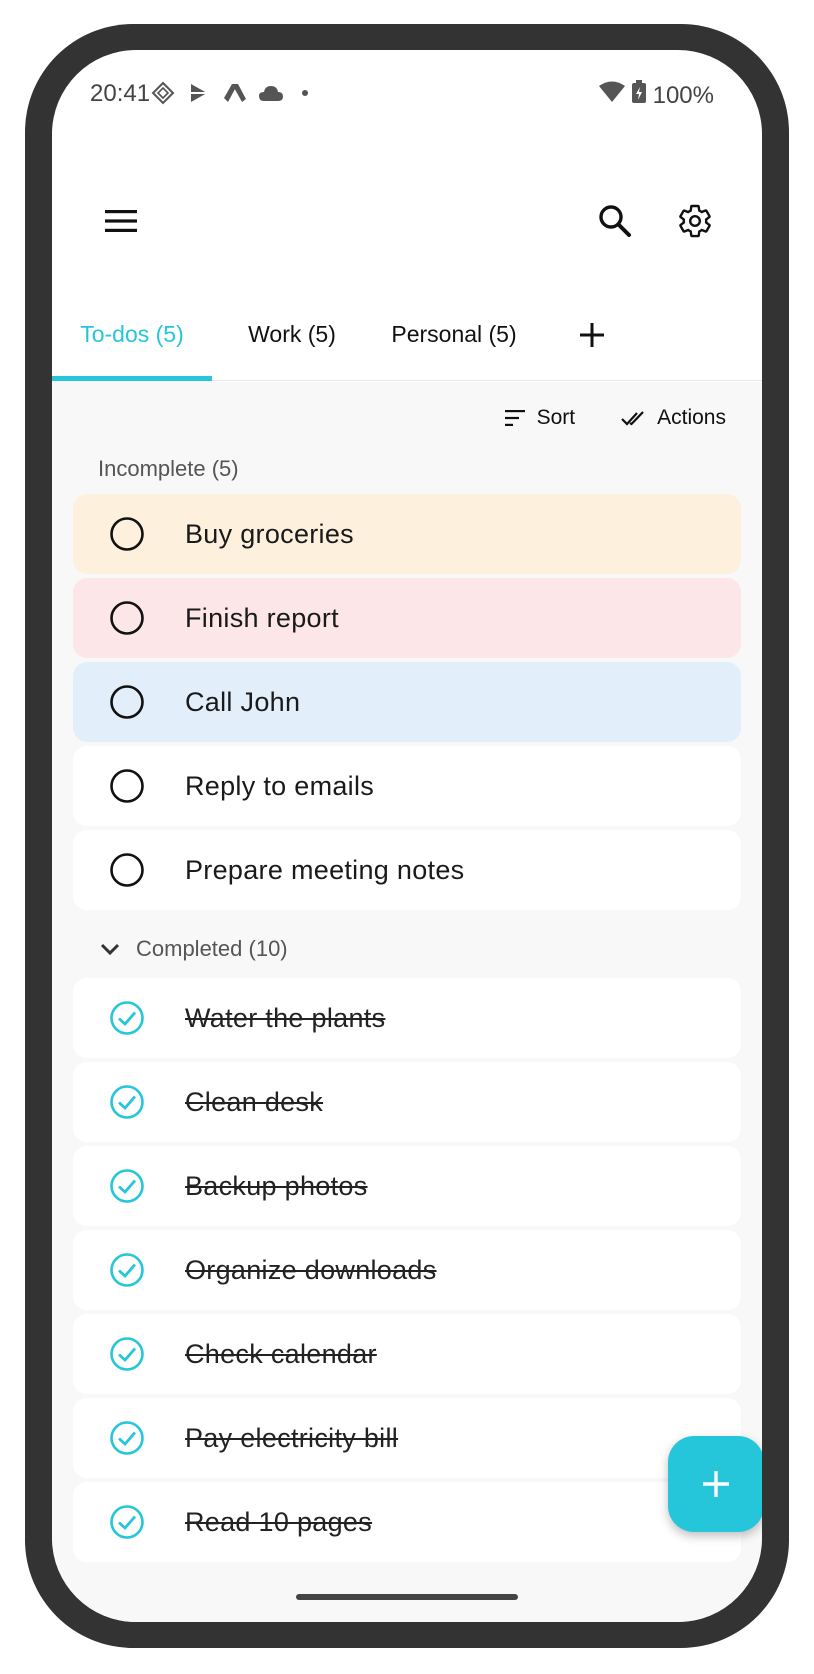  What do you see at coordinates (281, 1353) in the screenshot?
I see `task-text: Check calendar` at bounding box center [281, 1353].